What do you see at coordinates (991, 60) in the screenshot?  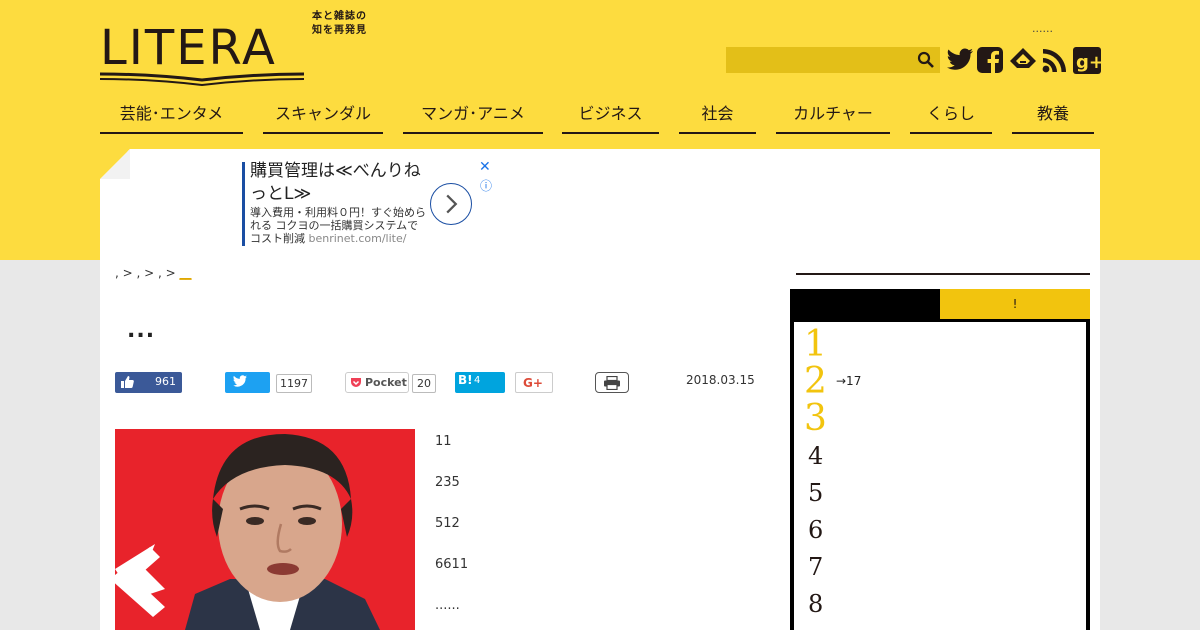 I see `facebook-icon` at bounding box center [991, 60].